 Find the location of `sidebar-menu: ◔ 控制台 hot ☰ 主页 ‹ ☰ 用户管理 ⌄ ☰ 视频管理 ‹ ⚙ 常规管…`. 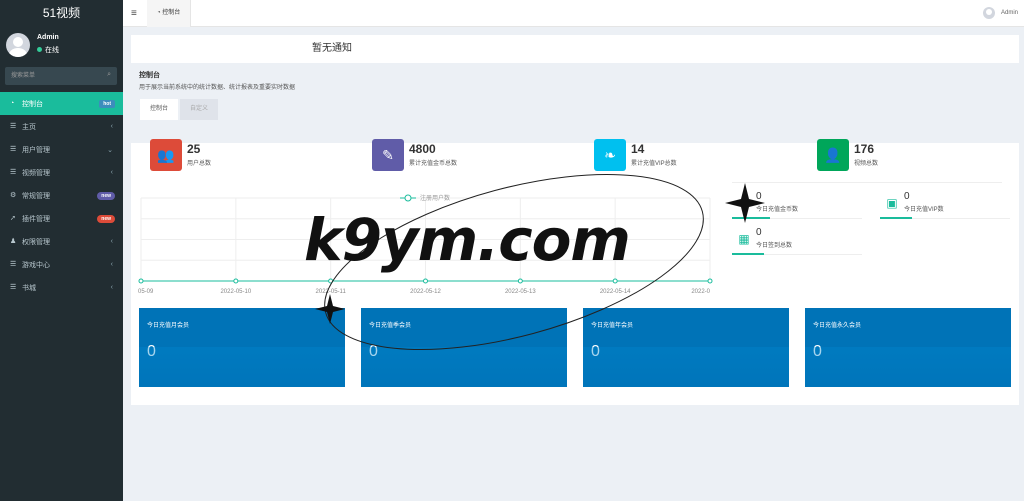

sidebar-menu: ◔ 控制台 hot ☰ 主页 ‹ ☰ 用户管理 ⌄ ☰ 视频管理 ‹ ⚙ 常规管… is located at coordinates (61, 195).